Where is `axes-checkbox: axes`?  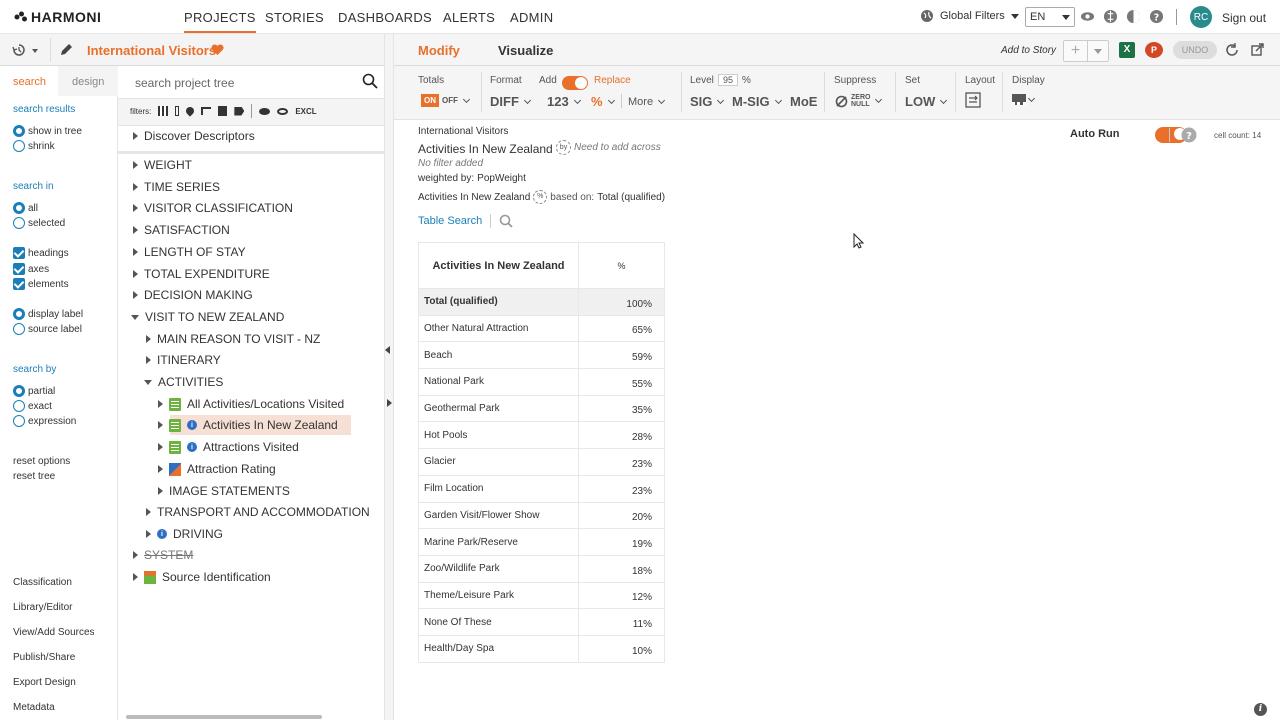 axes-checkbox: axes is located at coordinates (31, 269).